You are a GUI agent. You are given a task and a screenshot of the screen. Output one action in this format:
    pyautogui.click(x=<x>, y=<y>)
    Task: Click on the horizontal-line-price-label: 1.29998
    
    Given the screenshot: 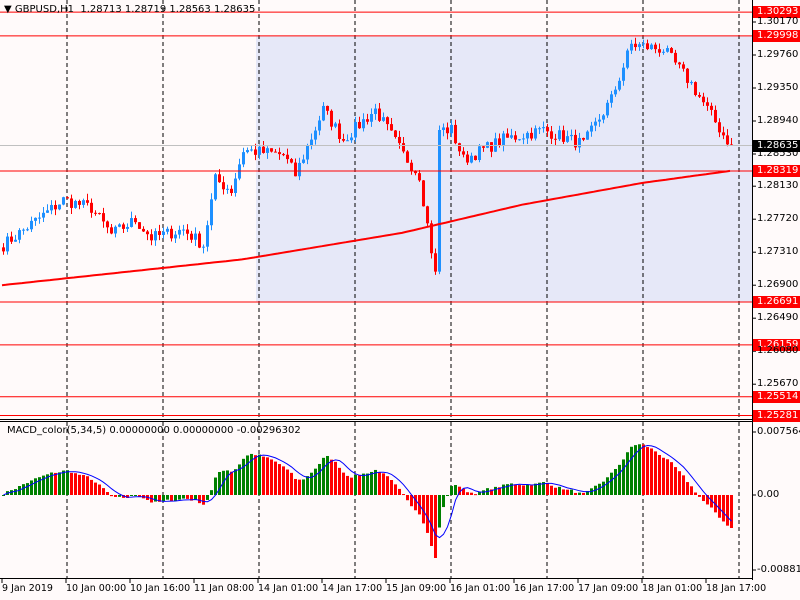 What is the action you would take?
    pyautogui.click(x=776, y=35)
    